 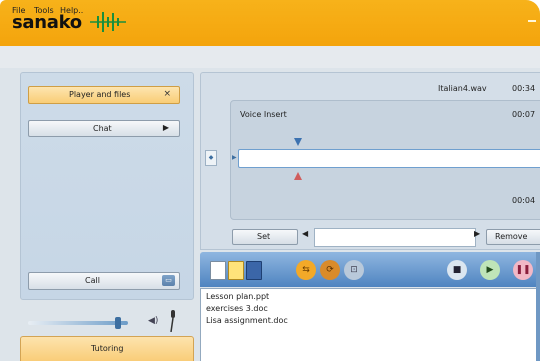 What do you see at coordinates (92, 280) in the screenshot?
I see `call-label: Call` at bounding box center [92, 280].